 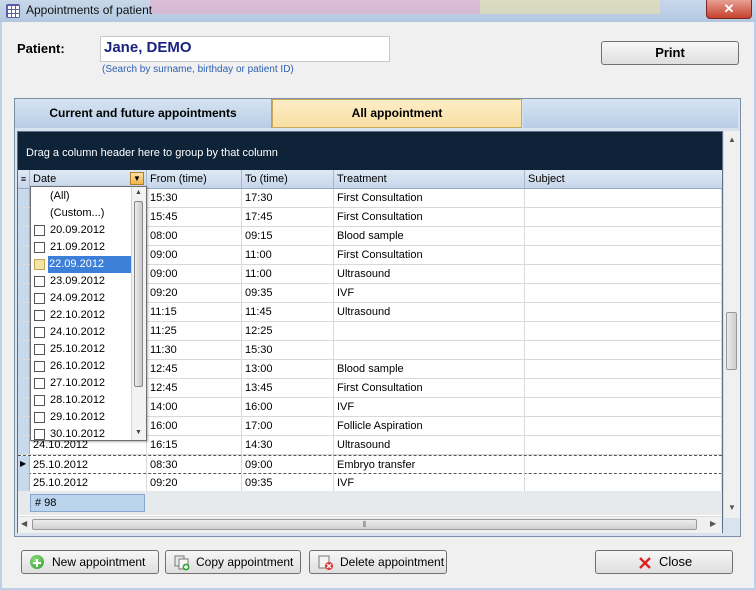 I want to click on date-filter-option: 21.09.2012, so click(x=81, y=247).